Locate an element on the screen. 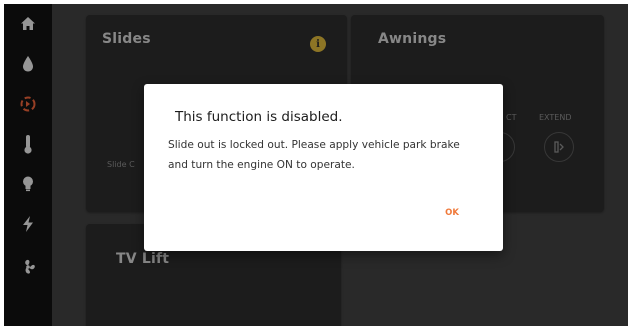 The height and width of the screenshot is (329, 631). dialog-message-line-2: and turn the engine ON to operate. is located at coordinates (261, 165).